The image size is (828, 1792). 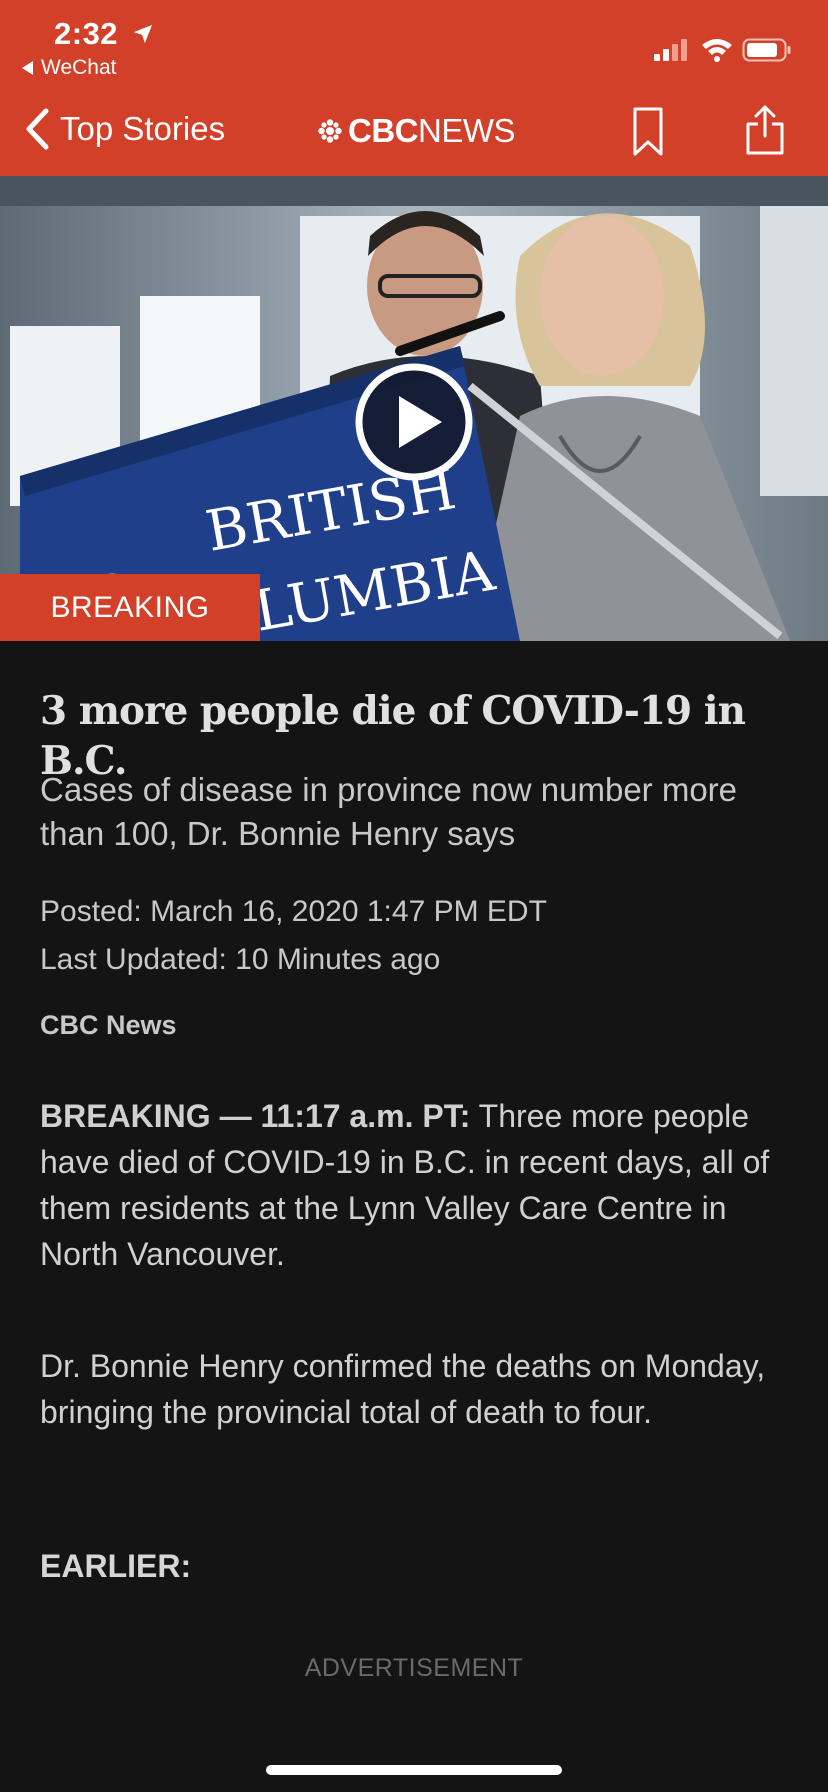 I want to click on status-time: 2:32, so click(x=86, y=33).